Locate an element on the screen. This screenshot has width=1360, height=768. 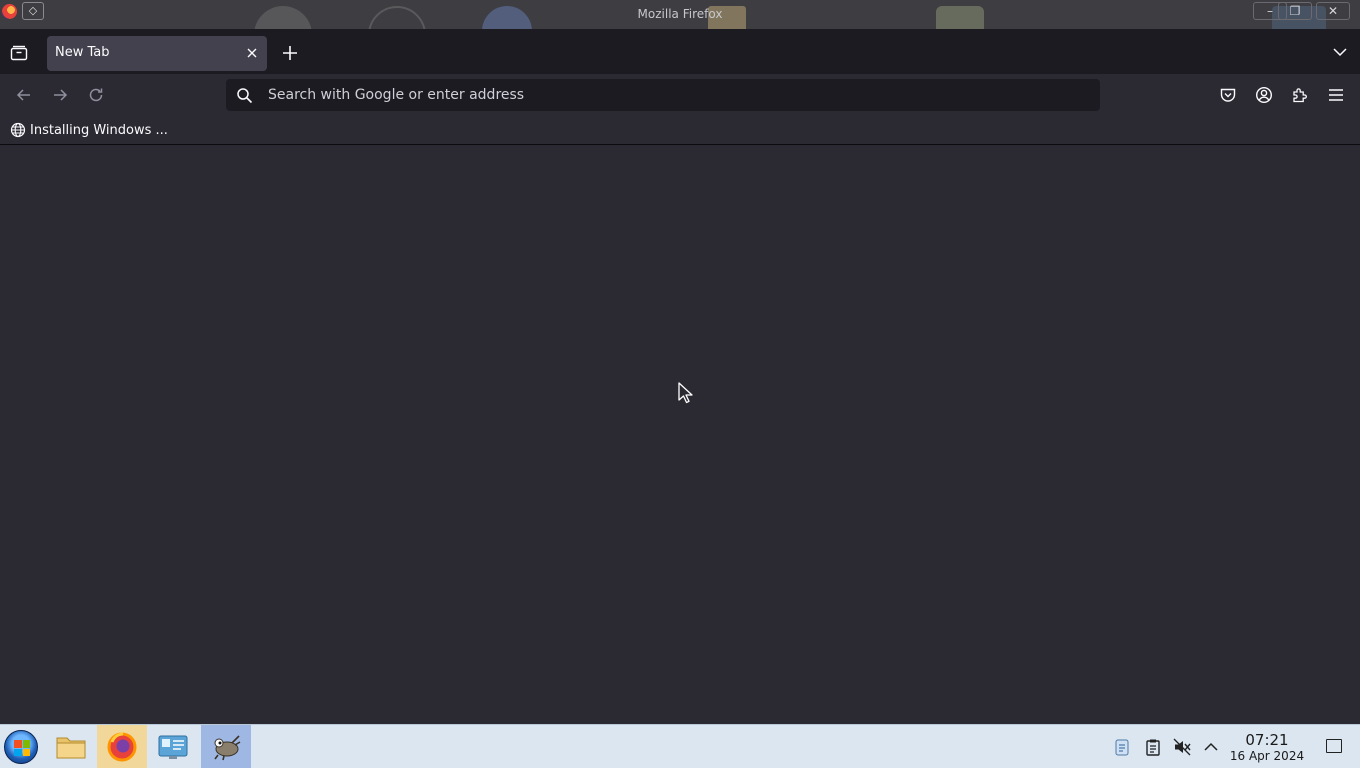
window-title: Mozilla Firefox is located at coordinates (680, 14).